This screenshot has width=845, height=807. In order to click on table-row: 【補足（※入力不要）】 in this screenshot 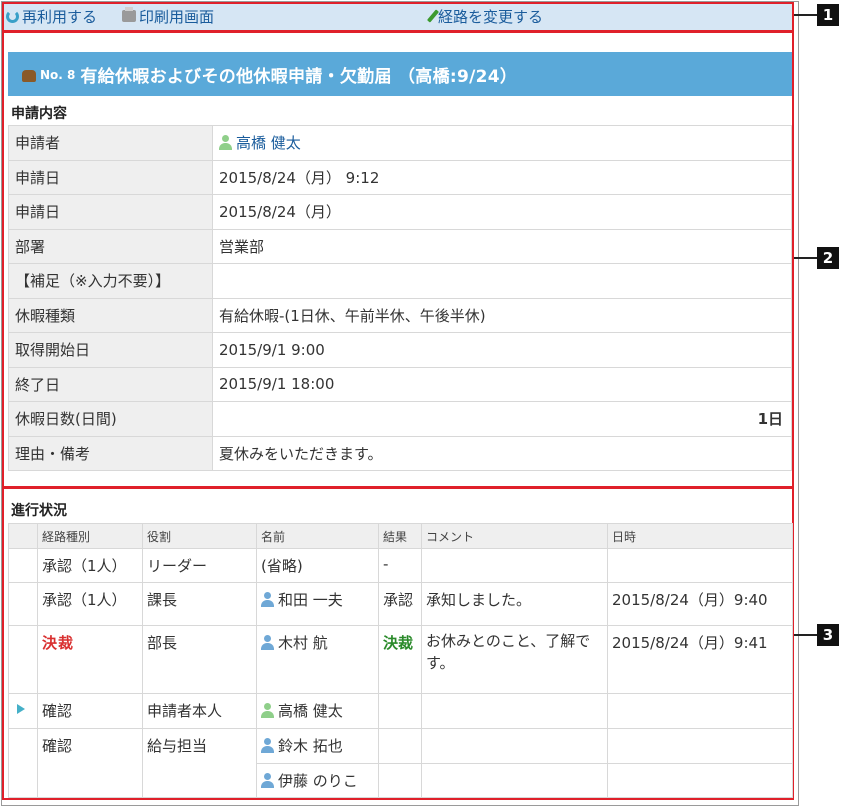, I will do `click(400, 281)`.